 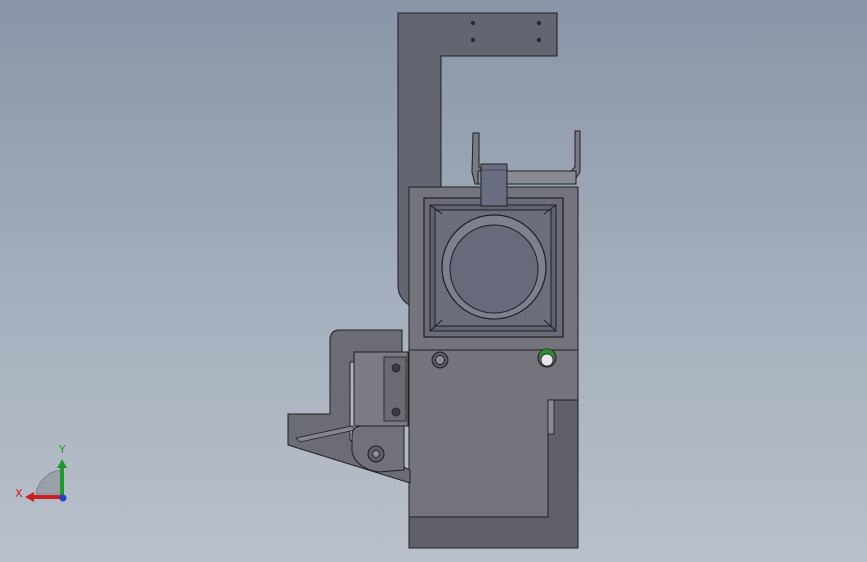 I want to click on gripper-linkage, so click(x=349, y=406).